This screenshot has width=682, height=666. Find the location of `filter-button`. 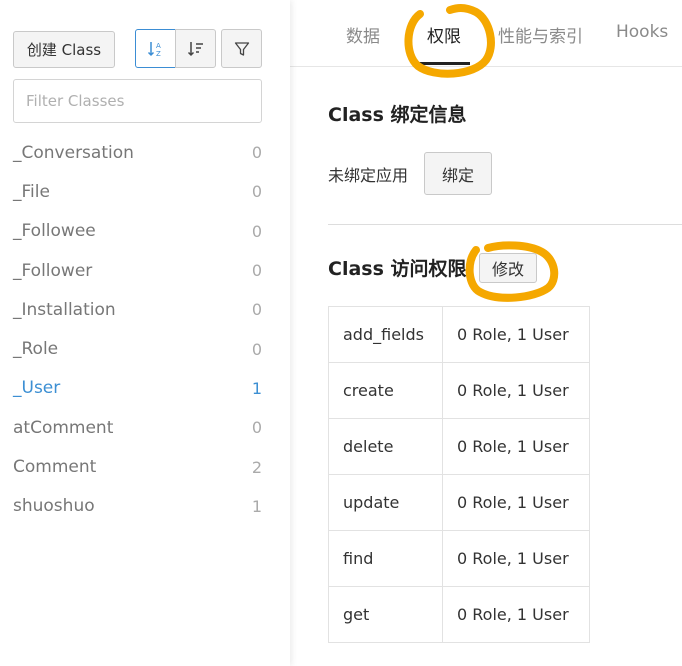

filter-button is located at coordinates (241, 48).